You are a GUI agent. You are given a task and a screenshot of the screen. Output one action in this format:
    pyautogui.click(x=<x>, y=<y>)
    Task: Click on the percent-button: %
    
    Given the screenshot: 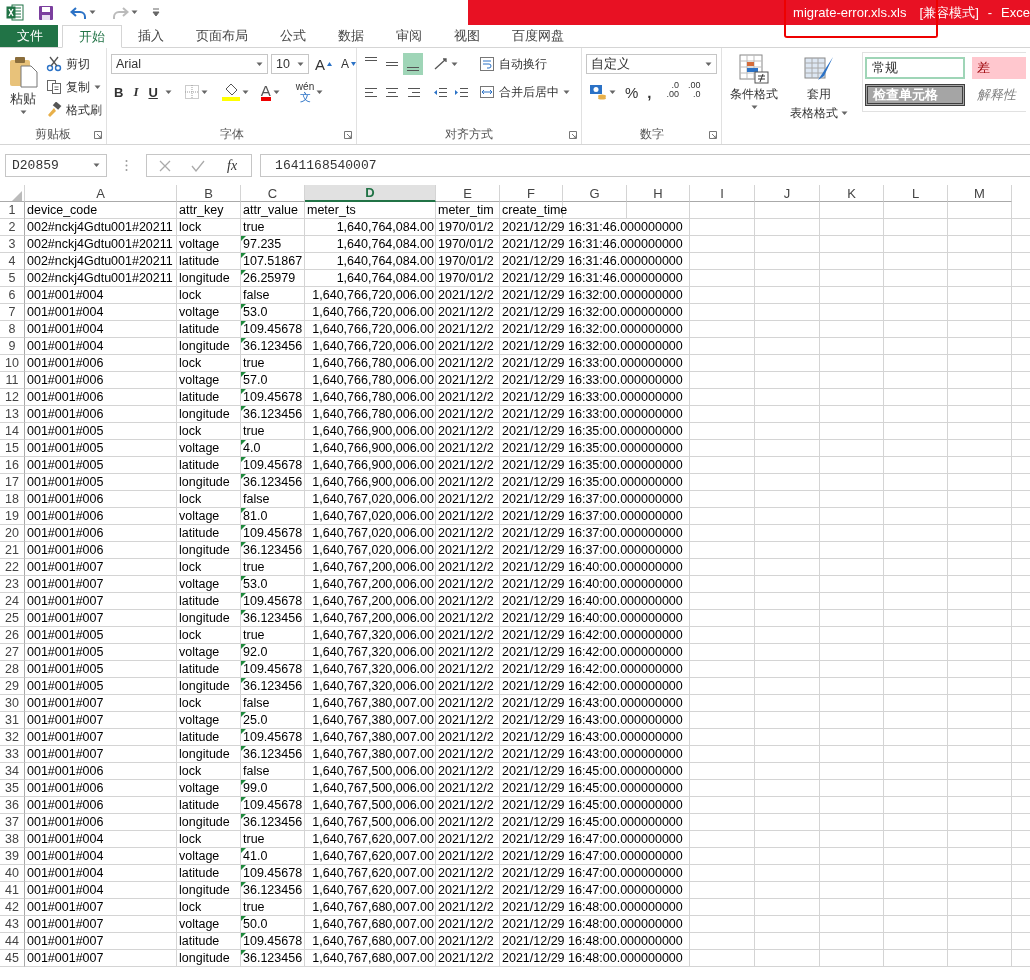 What is the action you would take?
    pyautogui.click(x=632, y=92)
    